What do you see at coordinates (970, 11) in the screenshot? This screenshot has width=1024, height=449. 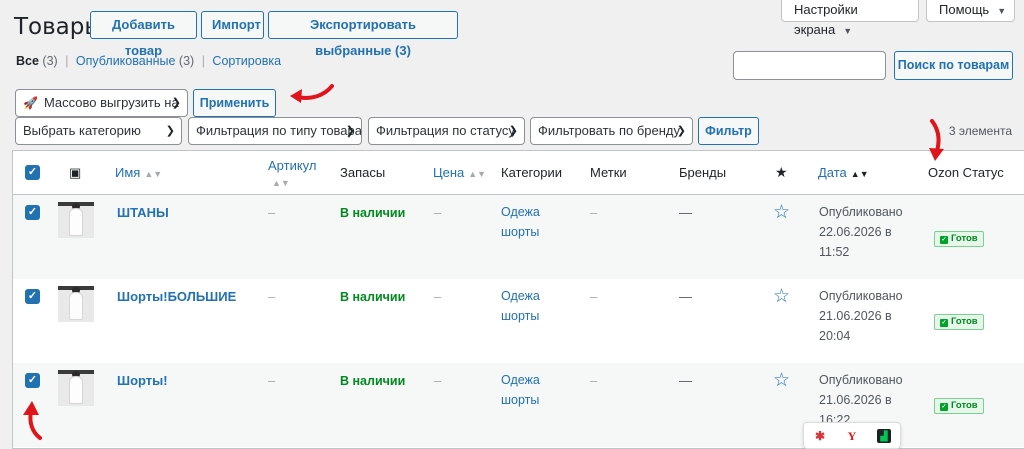 I see `help-button: Помощь ▼` at bounding box center [970, 11].